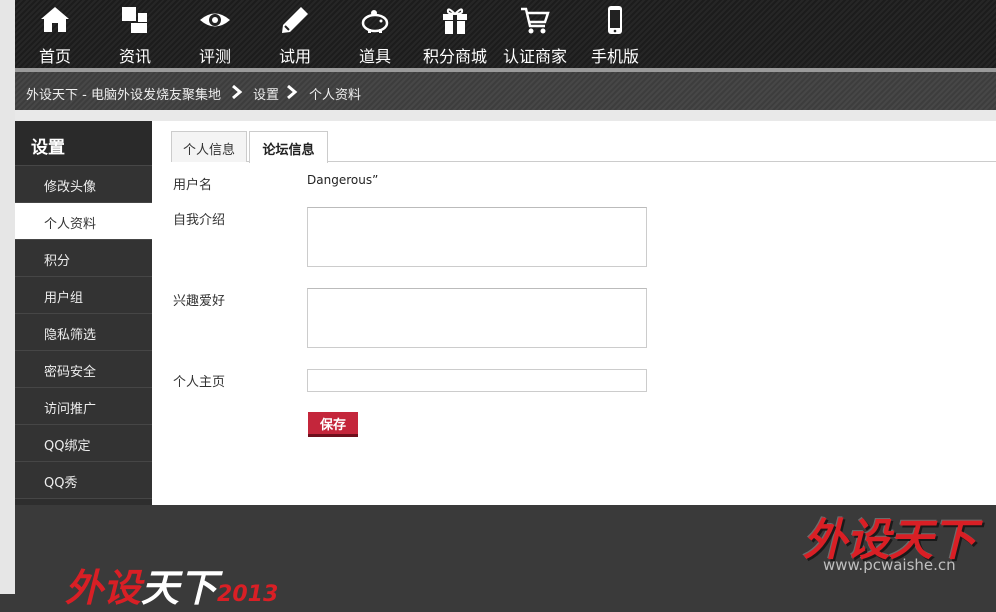 Image resolution: width=996 pixels, height=612 pixels. What do you see at coordinates (64, 298) in the screenshot?
I see `sidebar-item-label: 用户组` at bounding box center [64, 298].